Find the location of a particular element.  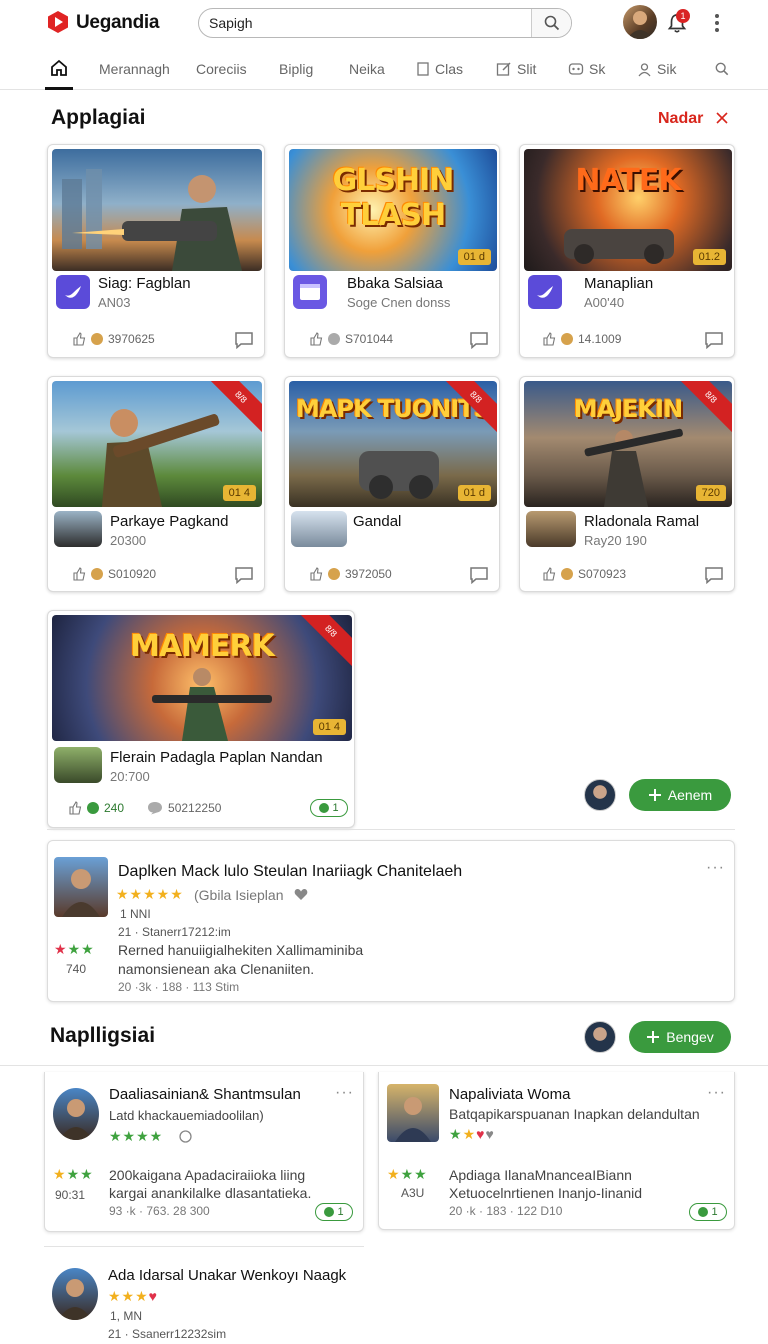

search-input is located at coordinates (365, 23).